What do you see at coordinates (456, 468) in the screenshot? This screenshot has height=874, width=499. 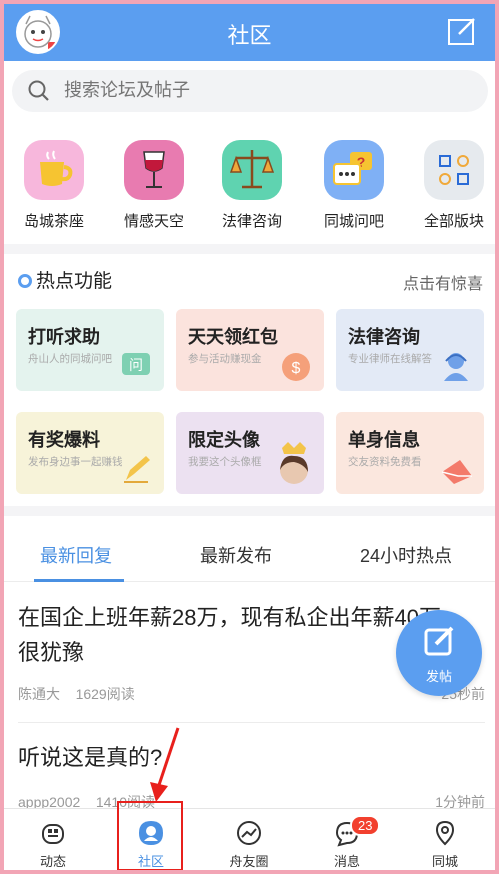 I see `envelope-icon` at bounding box center [456, 468].